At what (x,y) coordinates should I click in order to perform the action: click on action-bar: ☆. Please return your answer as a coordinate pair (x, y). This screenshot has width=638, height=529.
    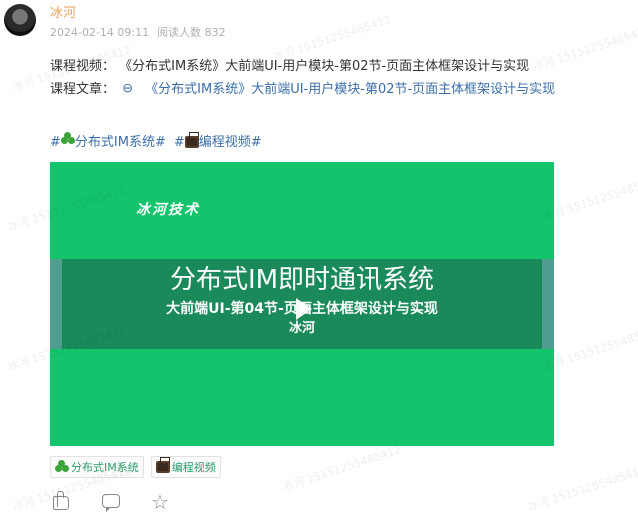
    Looking at the image, I should click on (111, 501).